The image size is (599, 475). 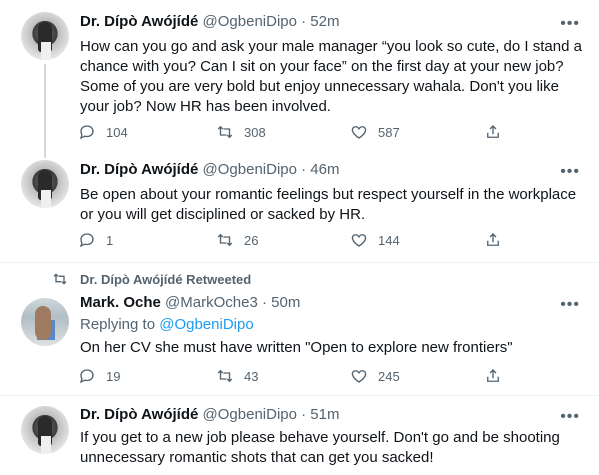 What do you see at coordinates (271, 21) in the screenshot?
I see `author-handle: @OgbeniDipo · 52m` at bounding box center [271, 21].